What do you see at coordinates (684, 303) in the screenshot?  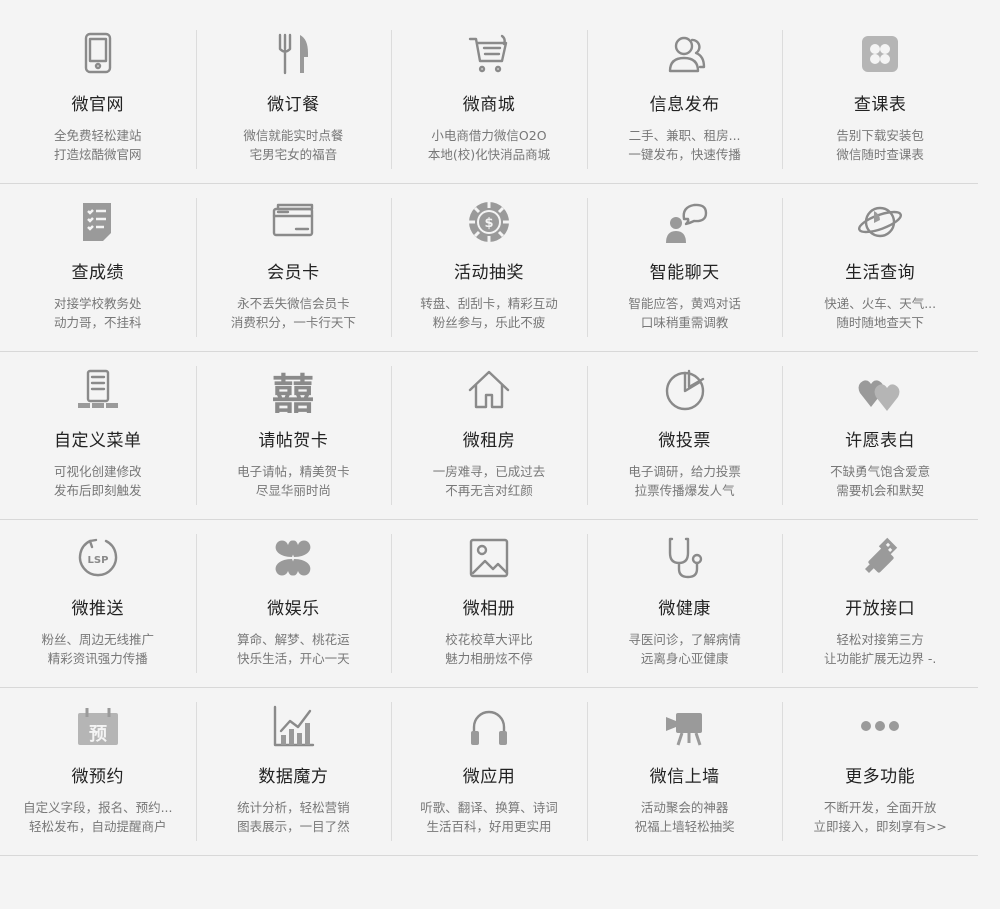 I see `description-line: 智能应答，黄鸡对话` at bounding box center [684, 303].